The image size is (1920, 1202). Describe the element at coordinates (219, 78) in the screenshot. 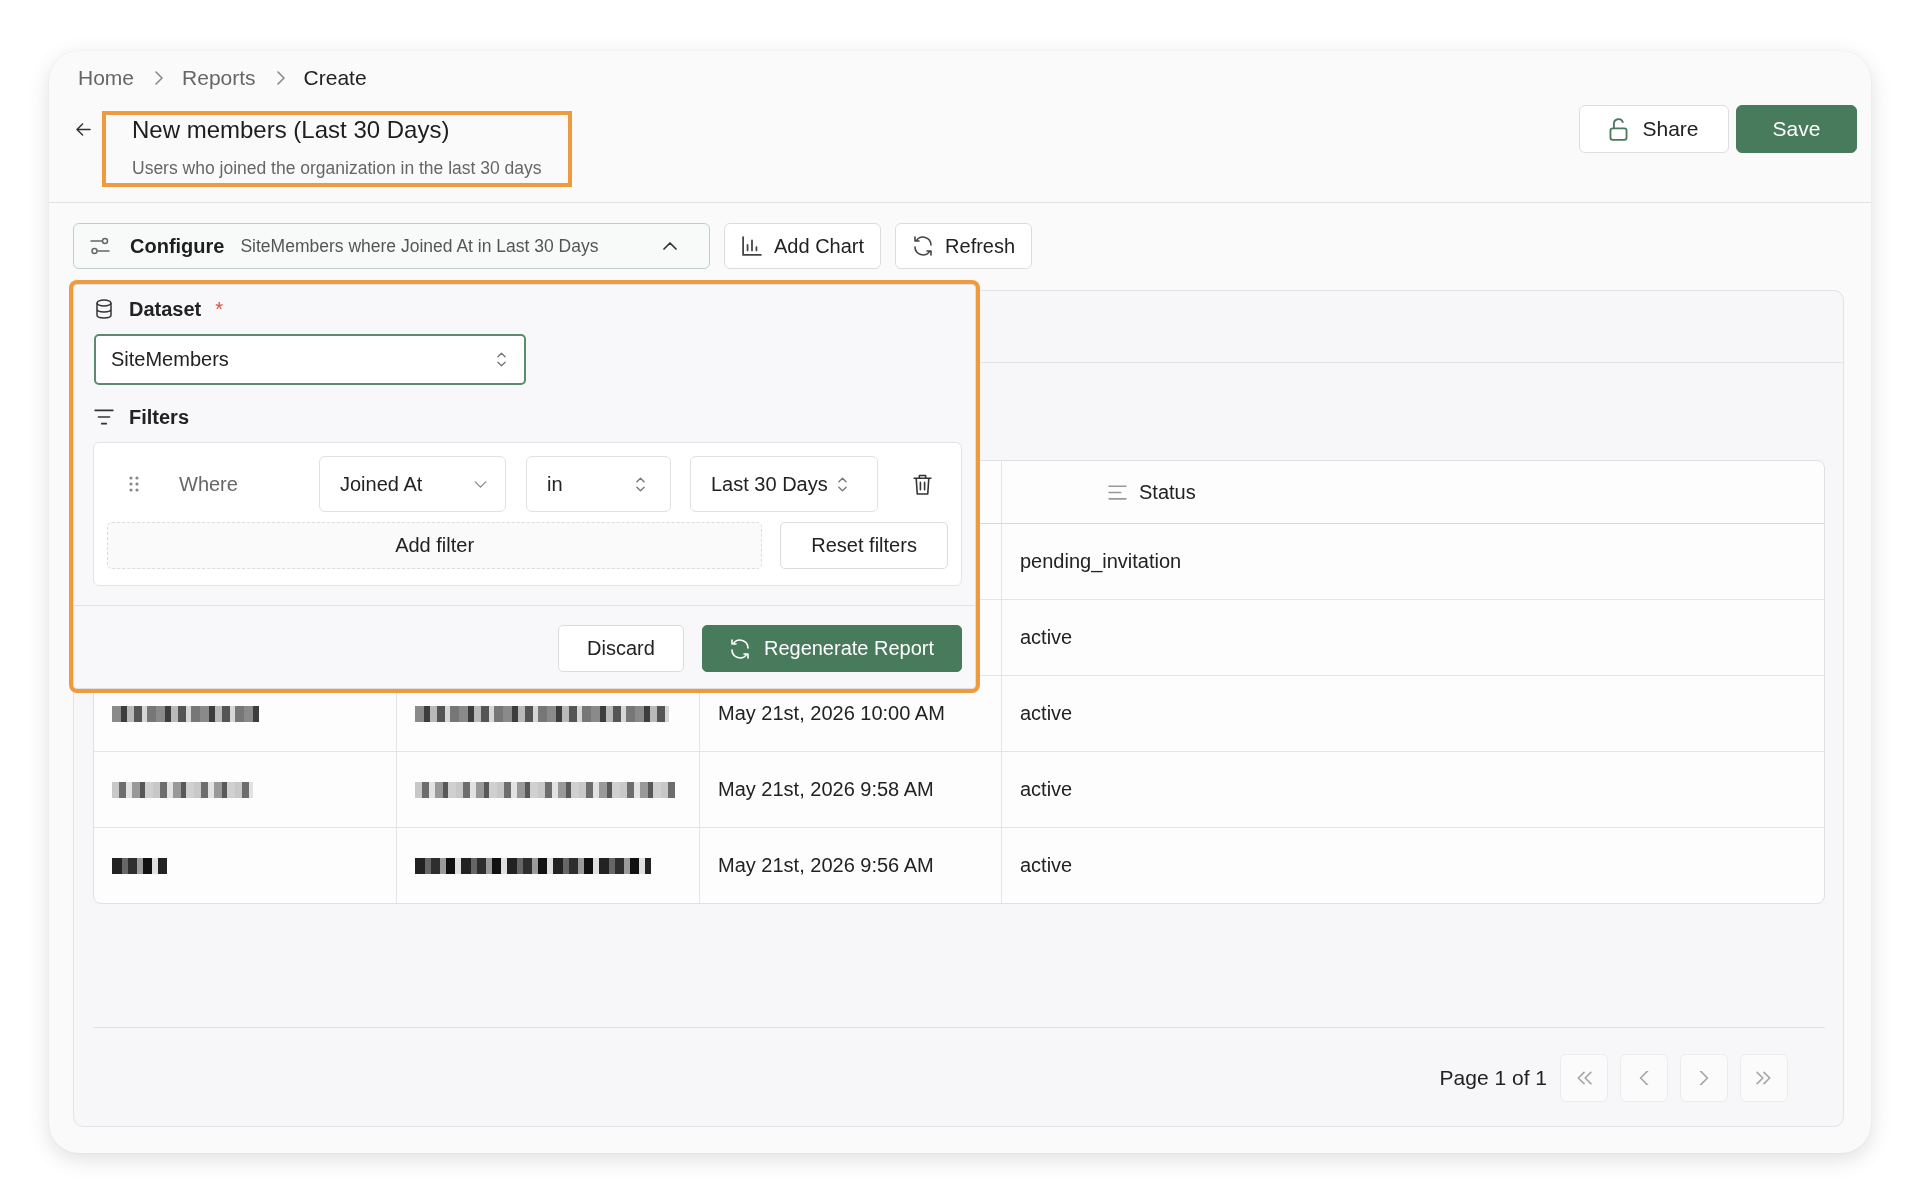

I see `breadcrumb-link: Reports` at that location.